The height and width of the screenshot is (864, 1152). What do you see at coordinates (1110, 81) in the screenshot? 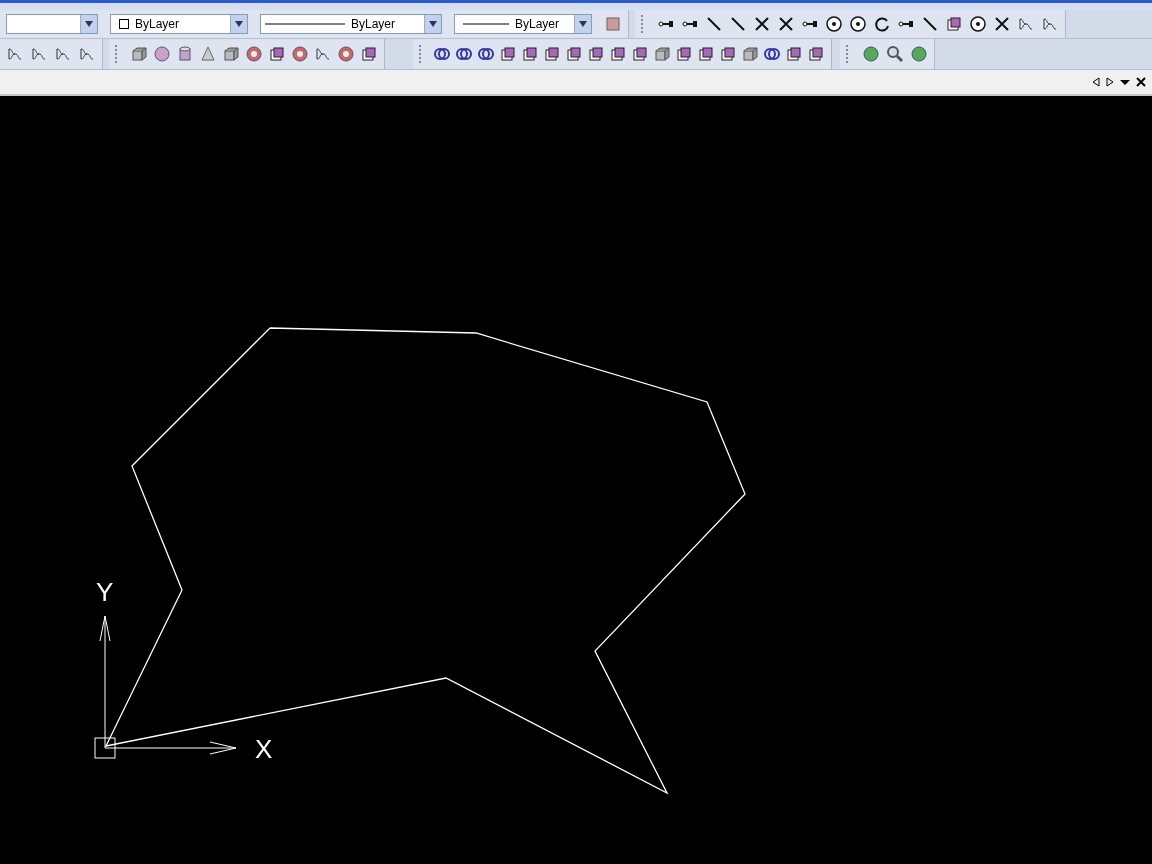
I see `right-arrow-icon` at bounding box center [1110, 81].